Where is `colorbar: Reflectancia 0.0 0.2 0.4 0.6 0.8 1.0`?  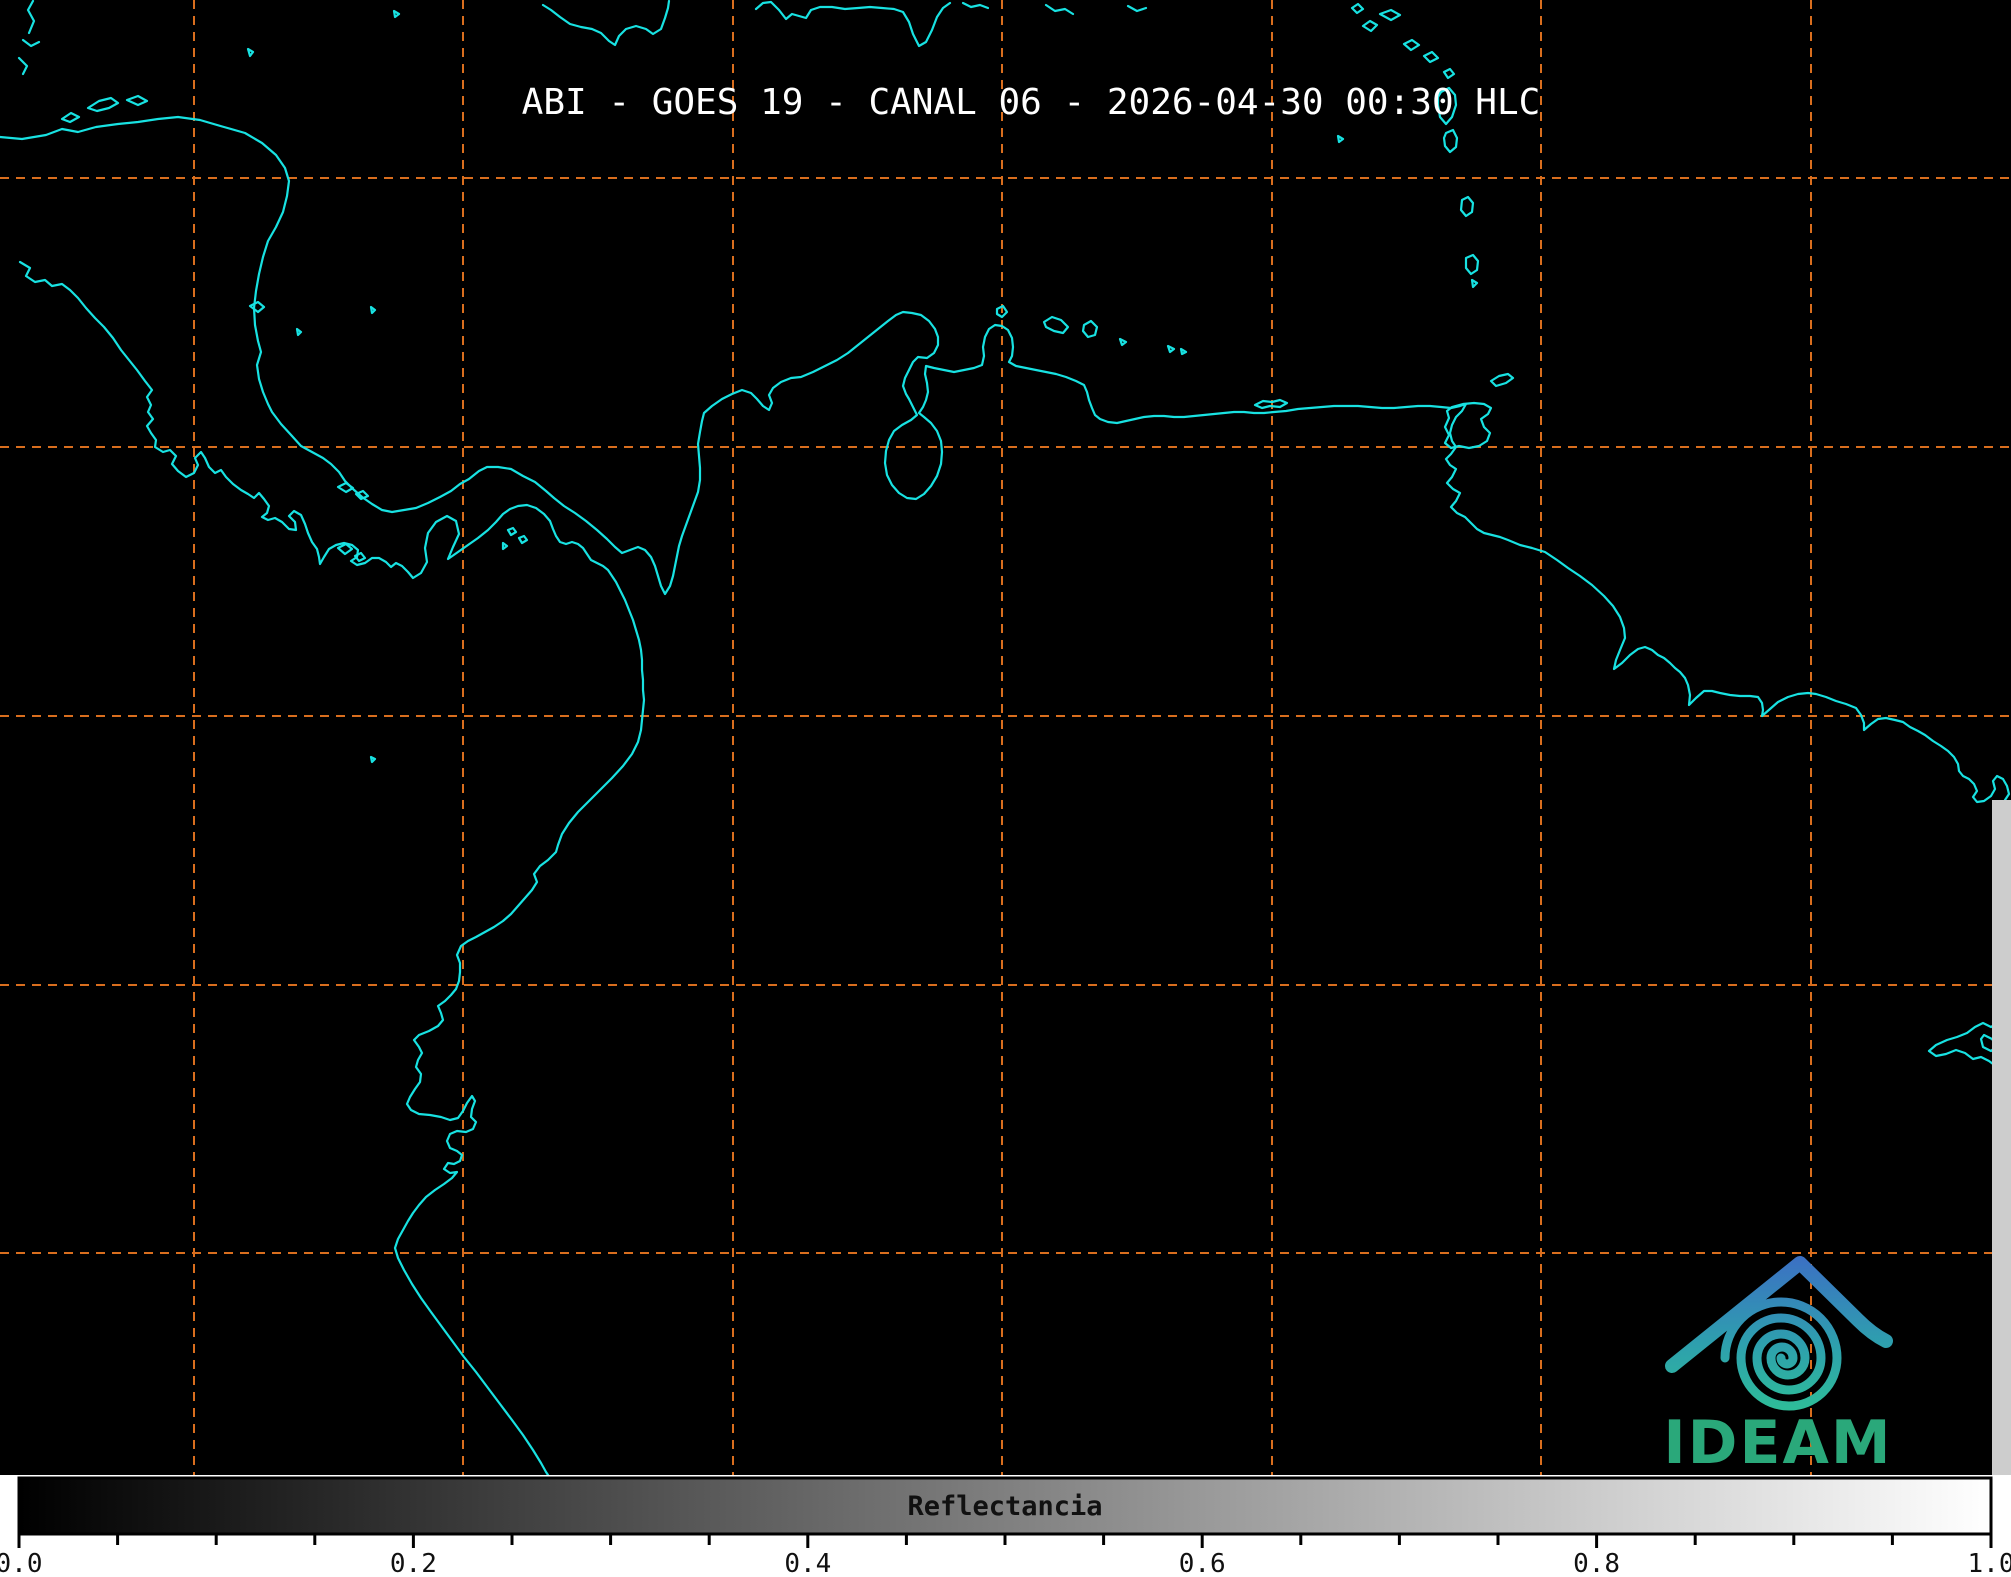 colorbar: Reflectancia 0.0 0.2 0.4 0.6 0.8 1.0 is located at coordinates (1005, 1526).